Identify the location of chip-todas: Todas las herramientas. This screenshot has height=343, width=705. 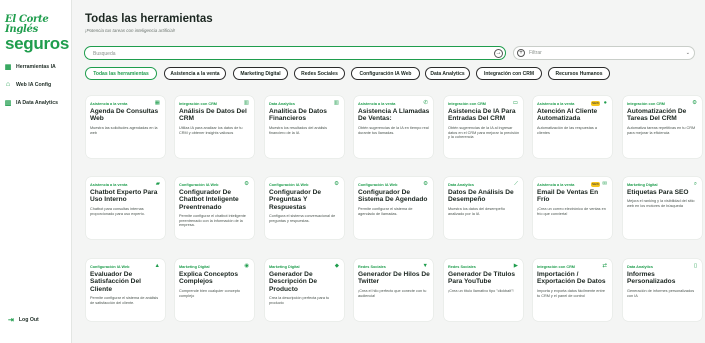
(121, 73).